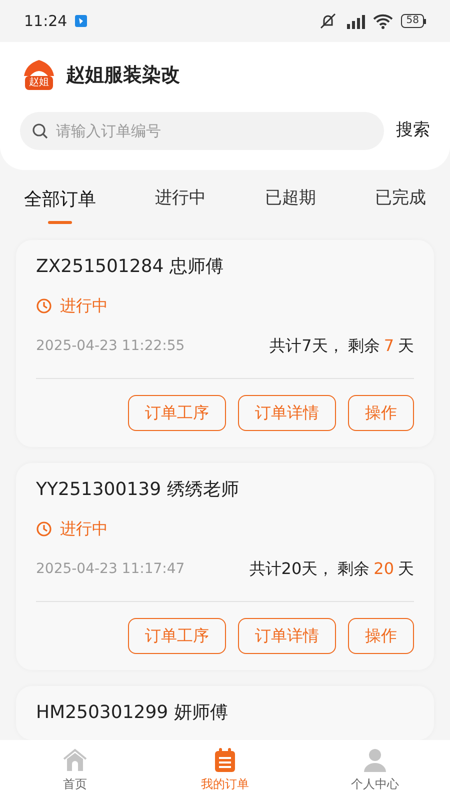 Image resolution: width=450 pixels, height=800 pixels. What do you see at coordinates (383, 21) in the screenshot?
I see `wifi-icon` at bounding box center [383, 21].